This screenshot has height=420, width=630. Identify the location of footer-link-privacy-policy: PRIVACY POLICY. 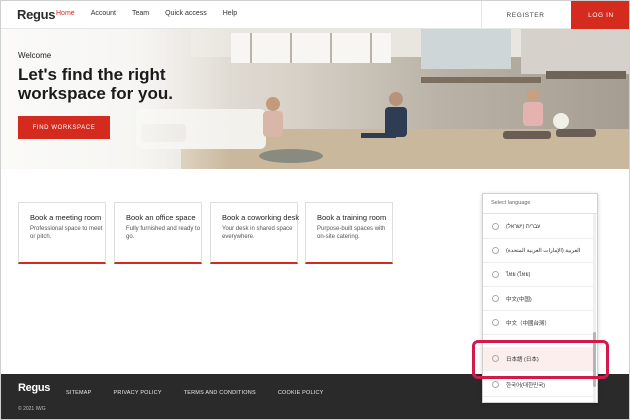
(138, 393).